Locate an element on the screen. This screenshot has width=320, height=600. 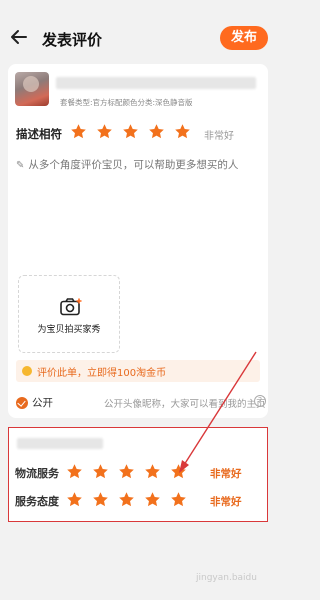
review-input: ✎ 从多个角度评价宝贝，可以帮助更多想买的人 is located at coordinates (127, 164).